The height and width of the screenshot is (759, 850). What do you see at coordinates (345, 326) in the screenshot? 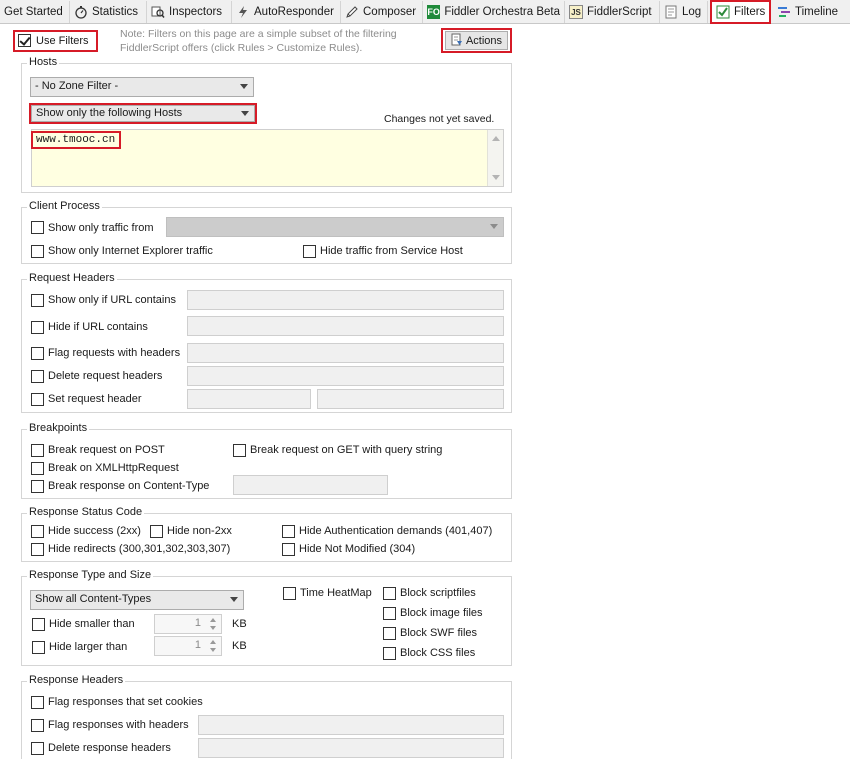
I see `hide-if-url-input` at bounding box center [345, 326].